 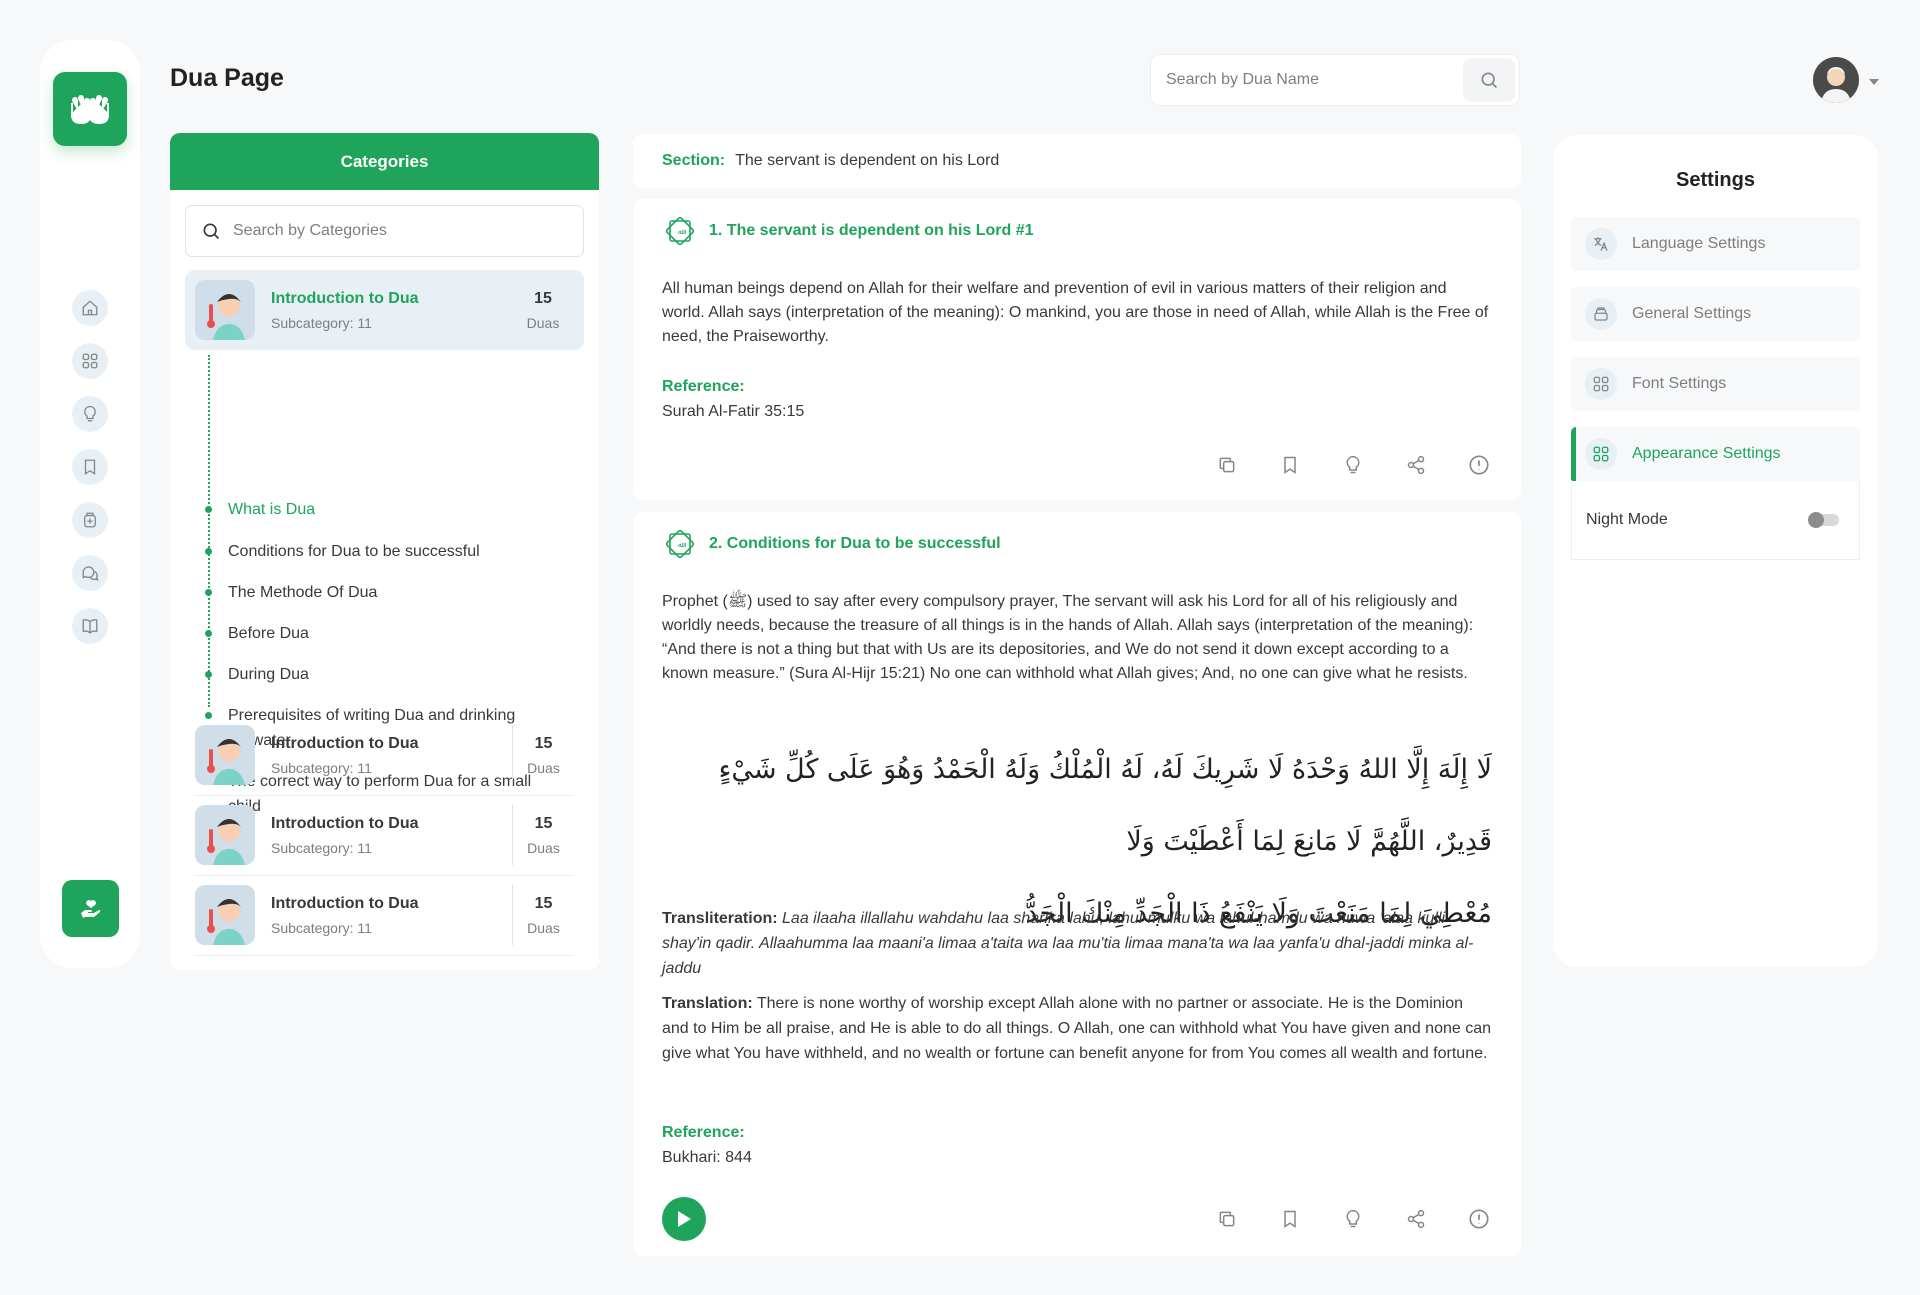 I want to click on chat-icon, so click(x=90, y=574).